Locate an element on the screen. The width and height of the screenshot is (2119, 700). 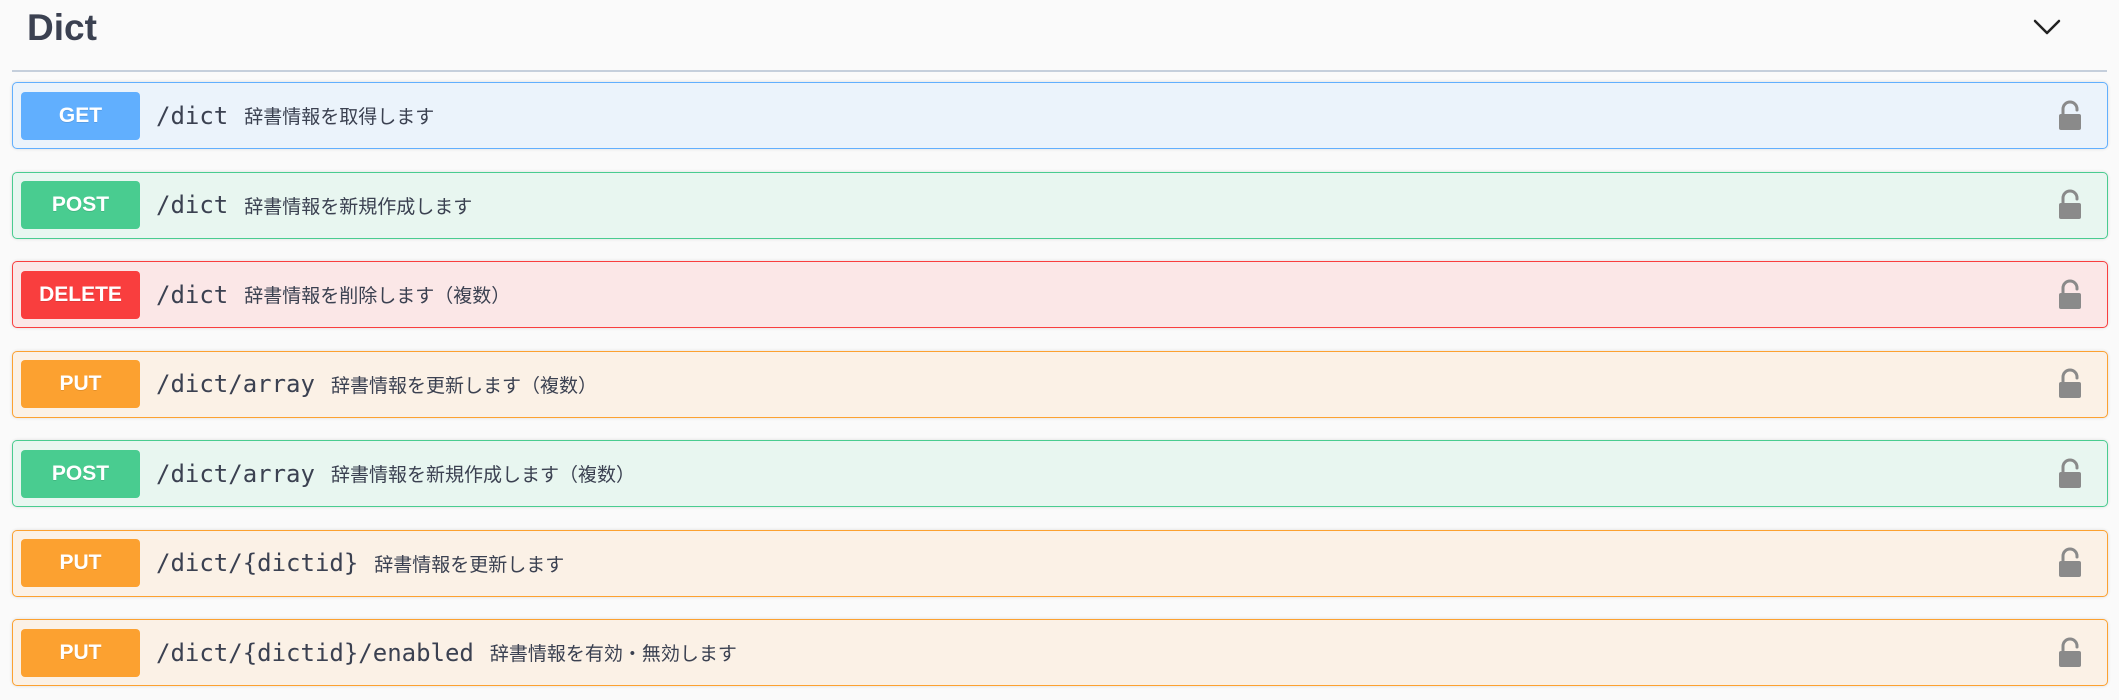
operation-summary: 辞書情報を新規作成します（複数） is located at coordinates (482, 475).